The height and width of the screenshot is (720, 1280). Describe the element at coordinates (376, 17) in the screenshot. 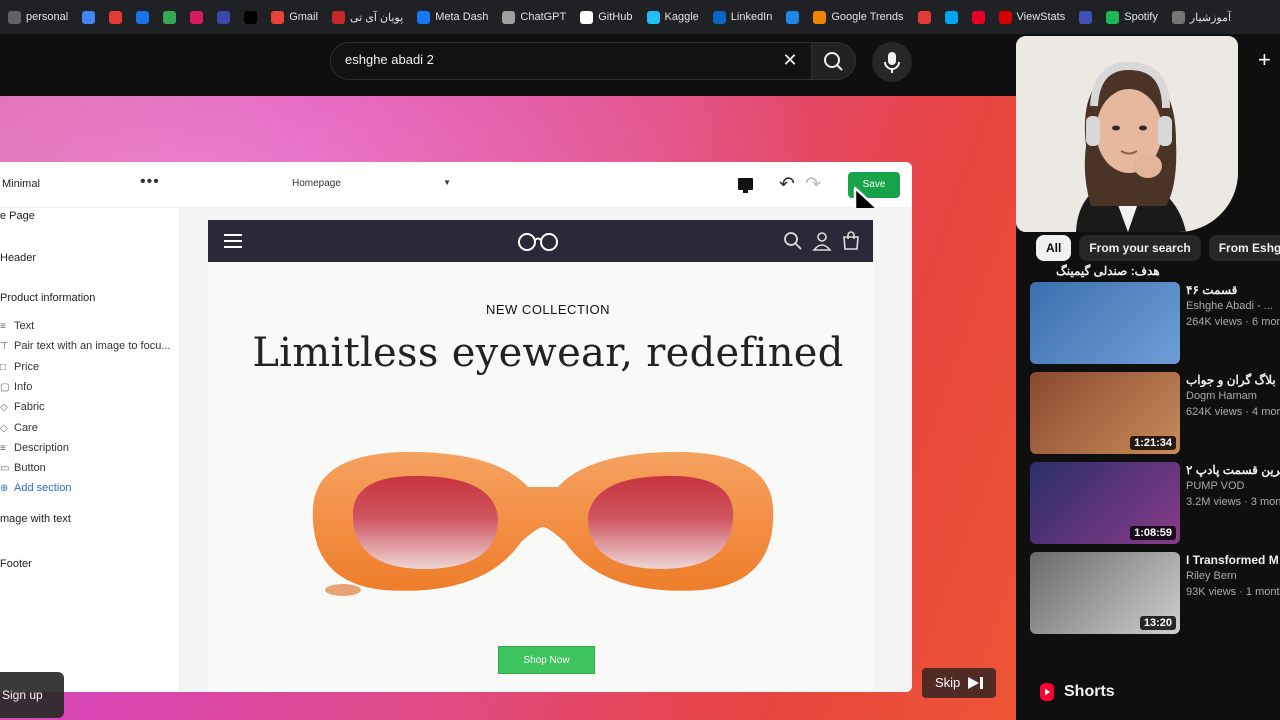

I see `bookmark-label: پویان آی تی` at that location.